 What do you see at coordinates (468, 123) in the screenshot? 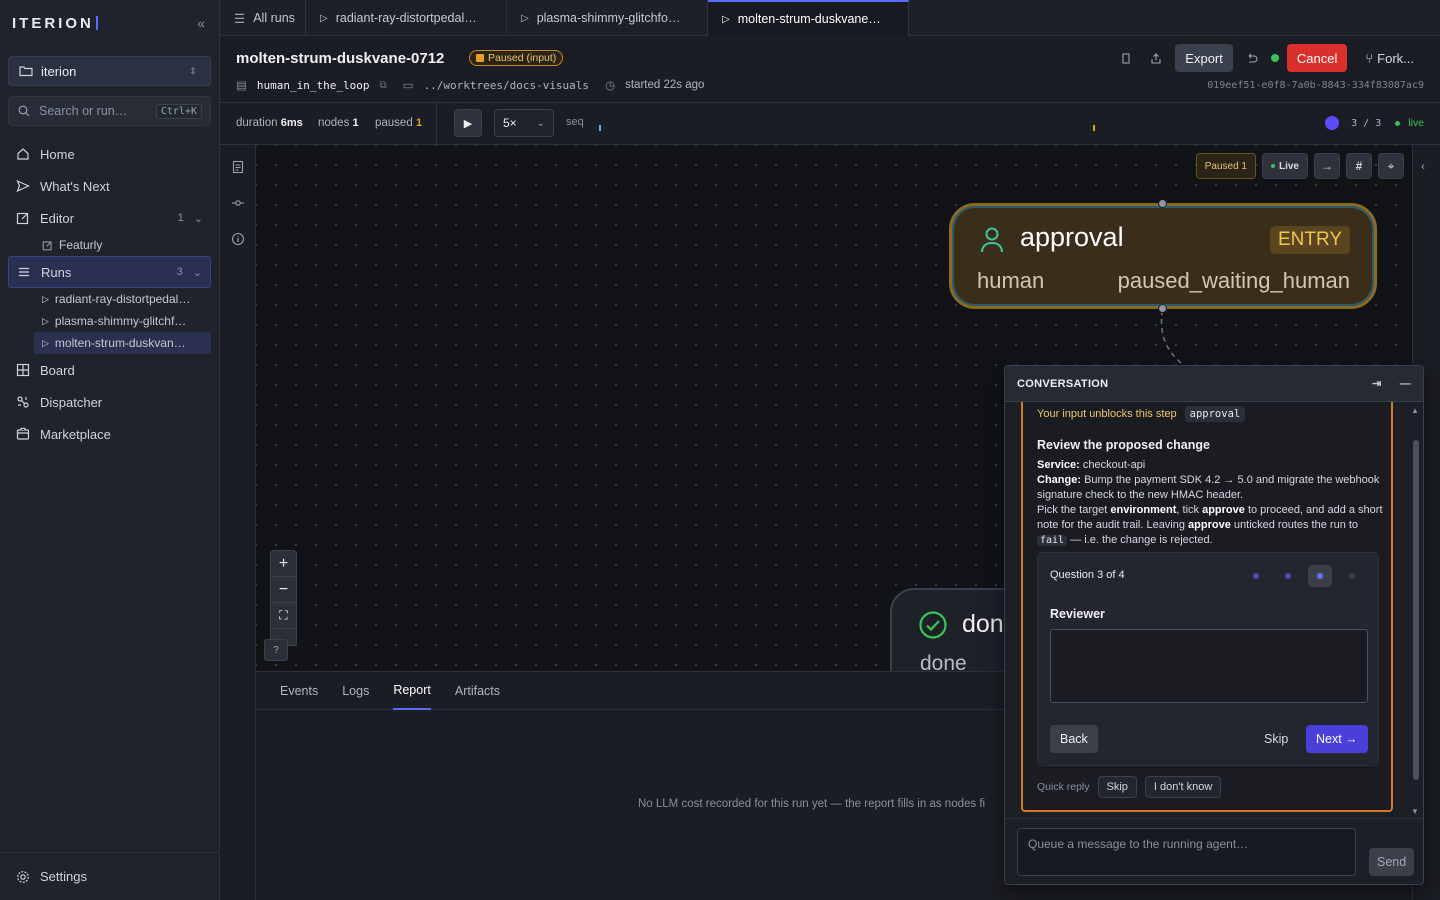
I see `play-button: ▶` at bounding box center [468, 123].